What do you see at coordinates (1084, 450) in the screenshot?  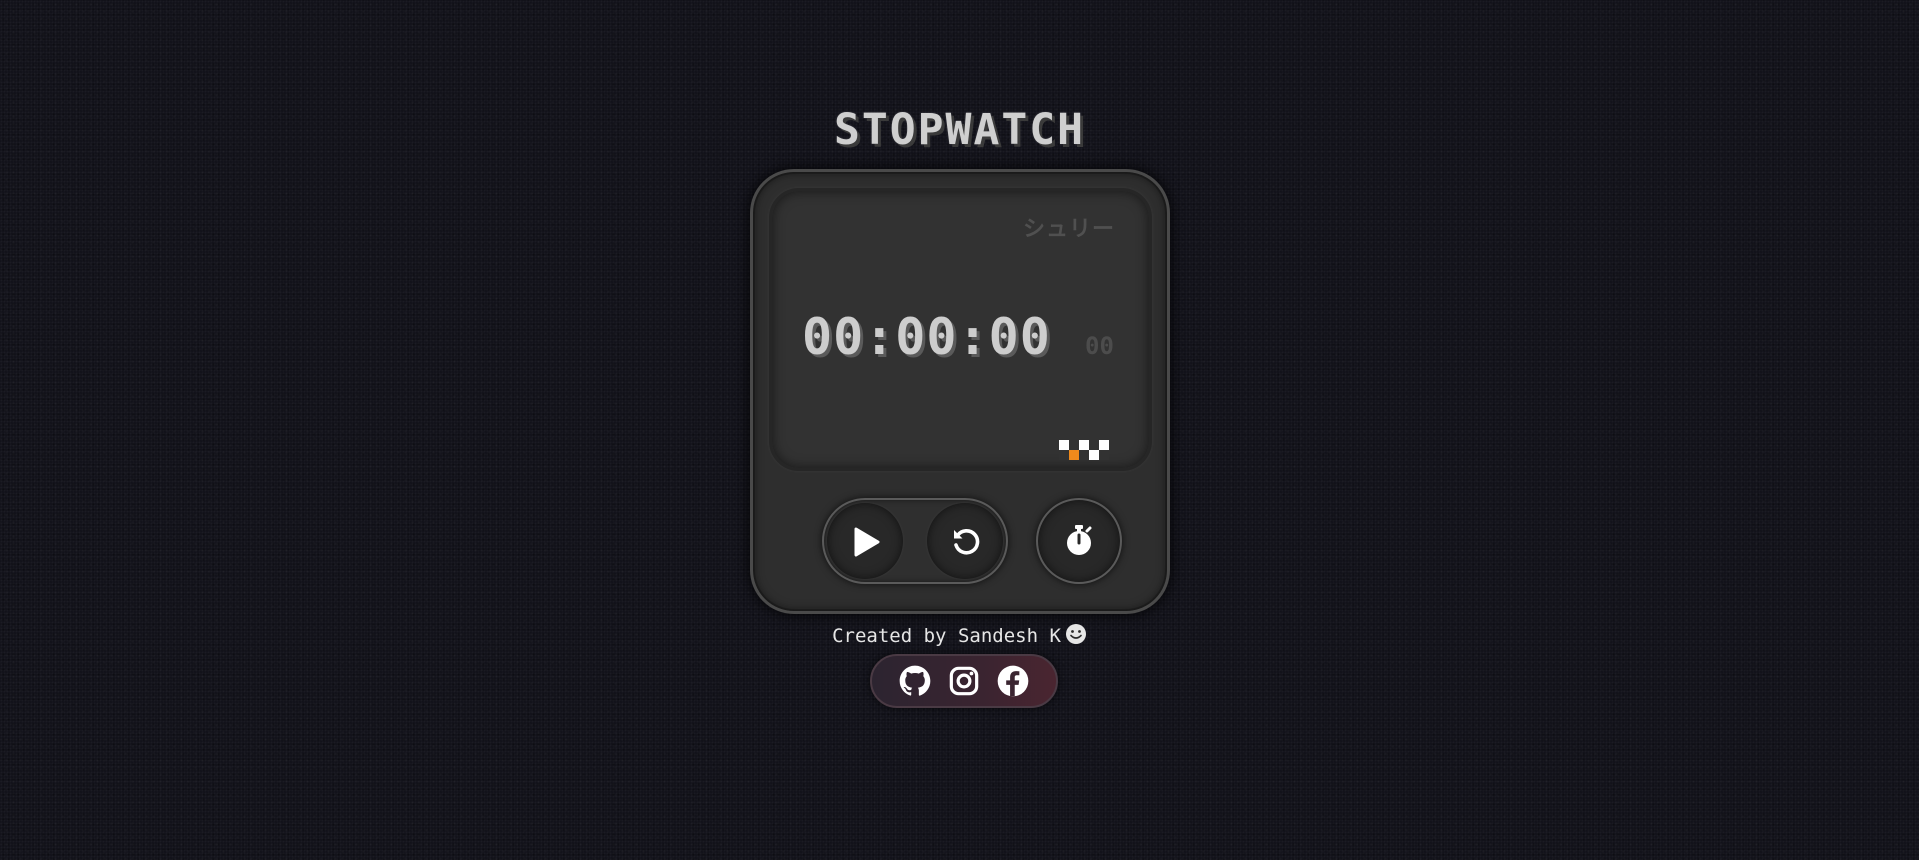 I see `checker-flag-icon` at bounding box center [1084, 450].